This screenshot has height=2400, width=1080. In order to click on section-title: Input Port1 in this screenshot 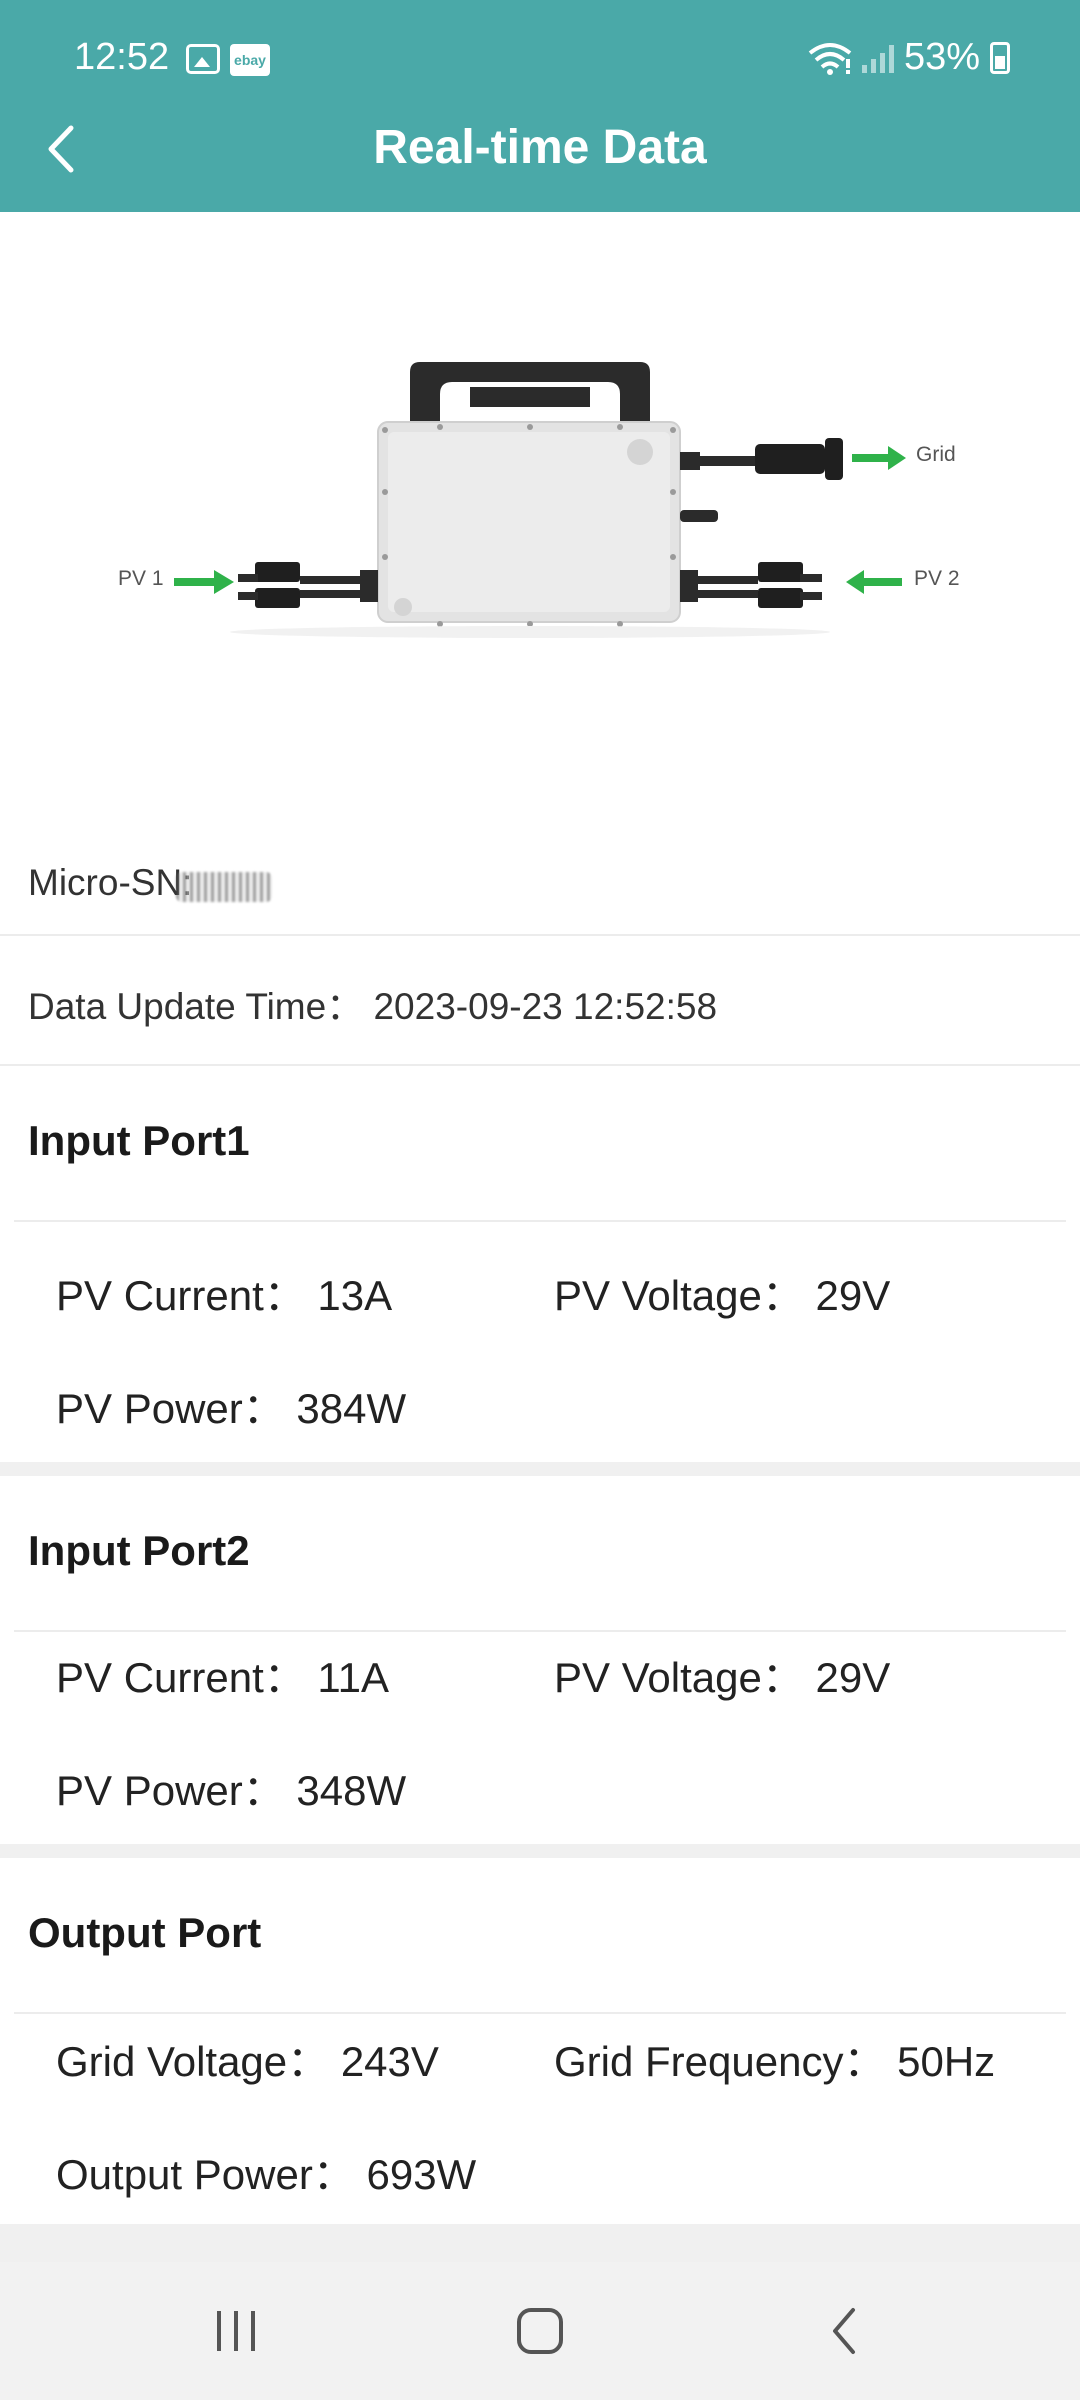, I will do `click(139, 1140)`.